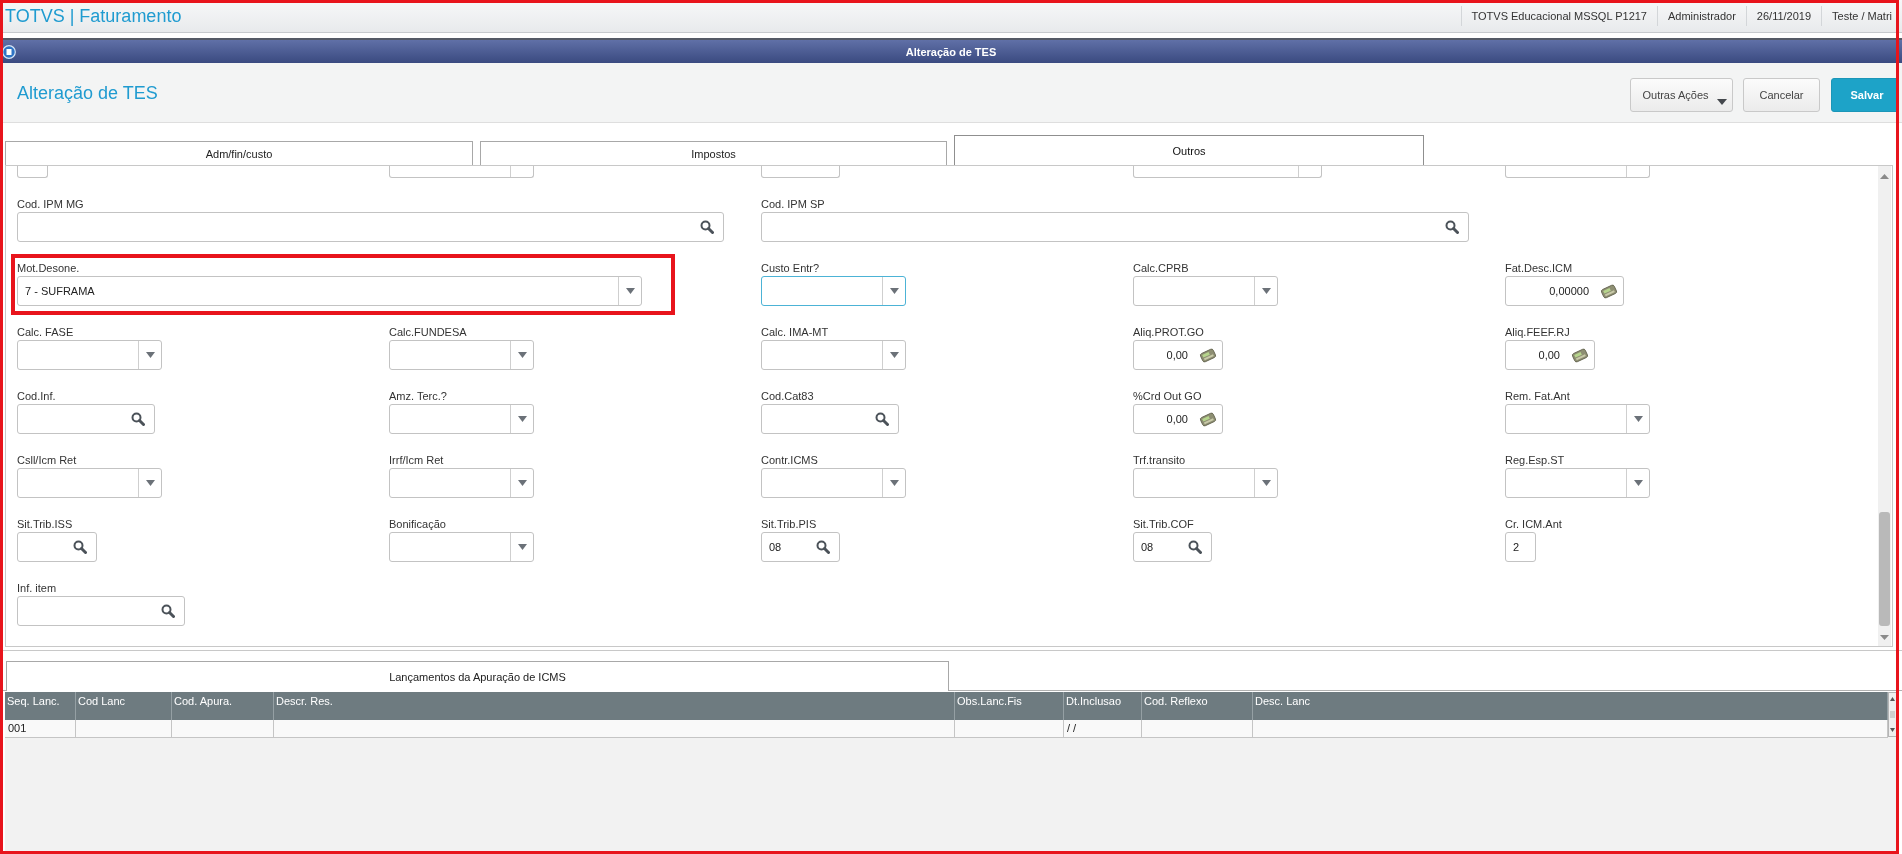 The width and height of the screenshot is (1902, 854). Describe the element at coordinates (1884, 176) in the screenshot. I see `scroll-up-icon` at that location.